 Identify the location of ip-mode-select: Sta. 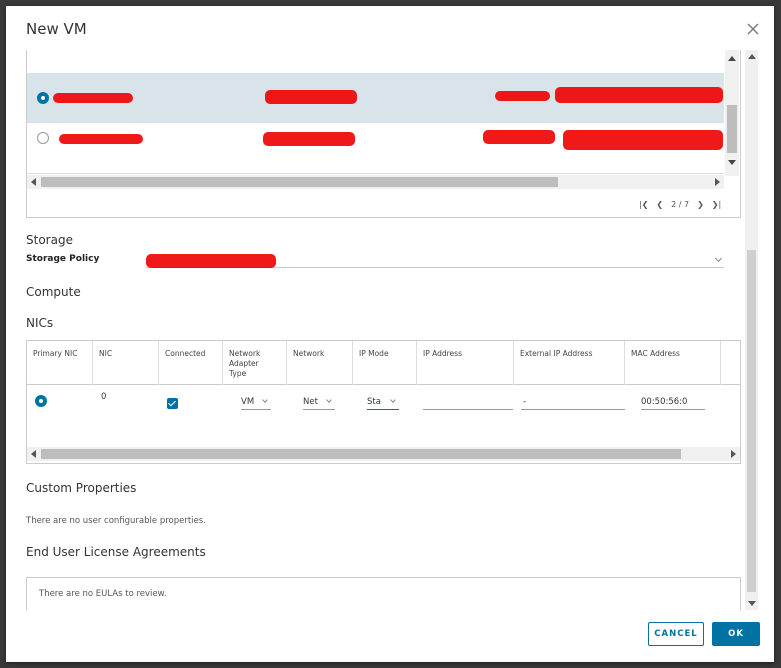
(383, 403).